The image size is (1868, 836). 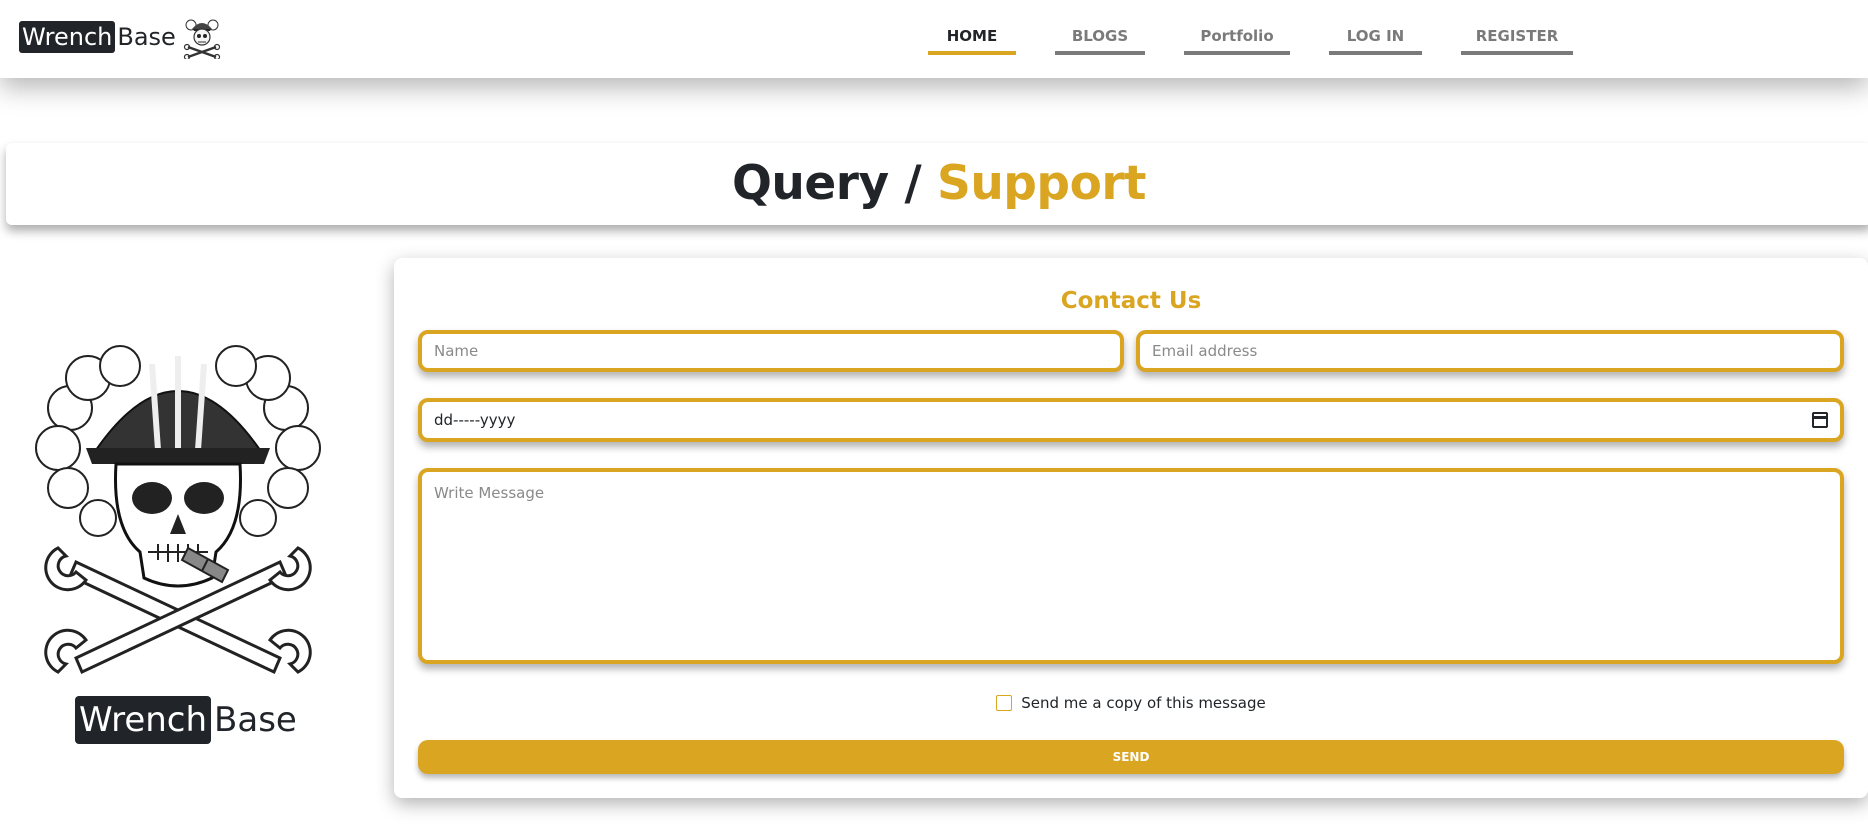 What do you see at coordinates (475, 420) in the screenshot?
I see `date-value: dd-----yyyy` at bounding box center [475, 420].